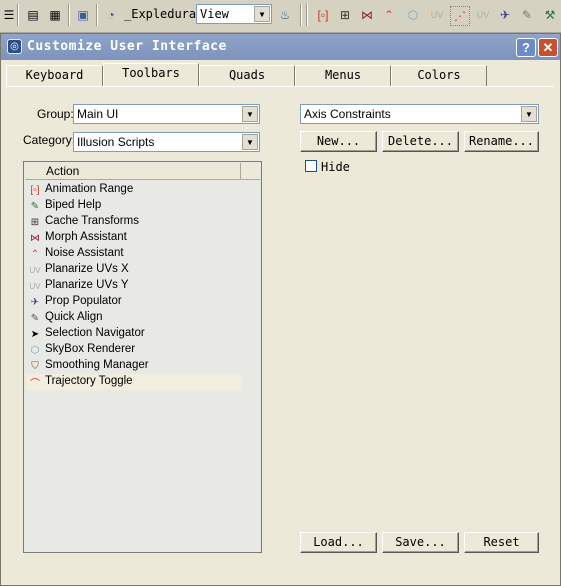 This screenshot has height=586, width=561. What do you see at coordinates (548, 47) in the screenshot?
I see `close-button: ✕` at bounding box center [548, 47].